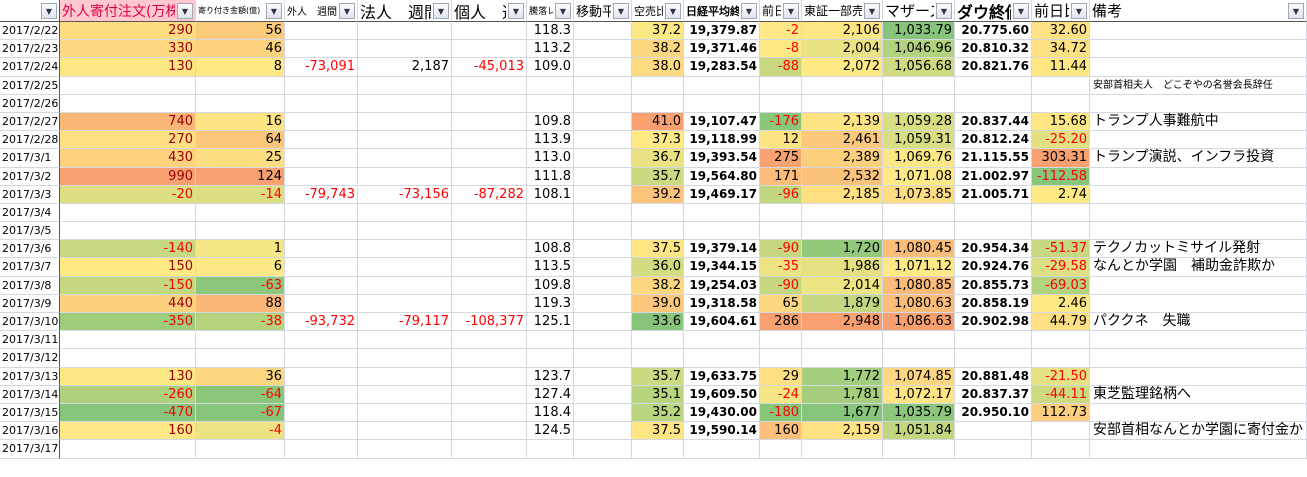 Image resolution: width=1307 pixels, height=477 pixels. What do you see at coordinates (550, 322) in the screenshot?
I see `data-cell: 125.1` at bounding box center [550, 322].